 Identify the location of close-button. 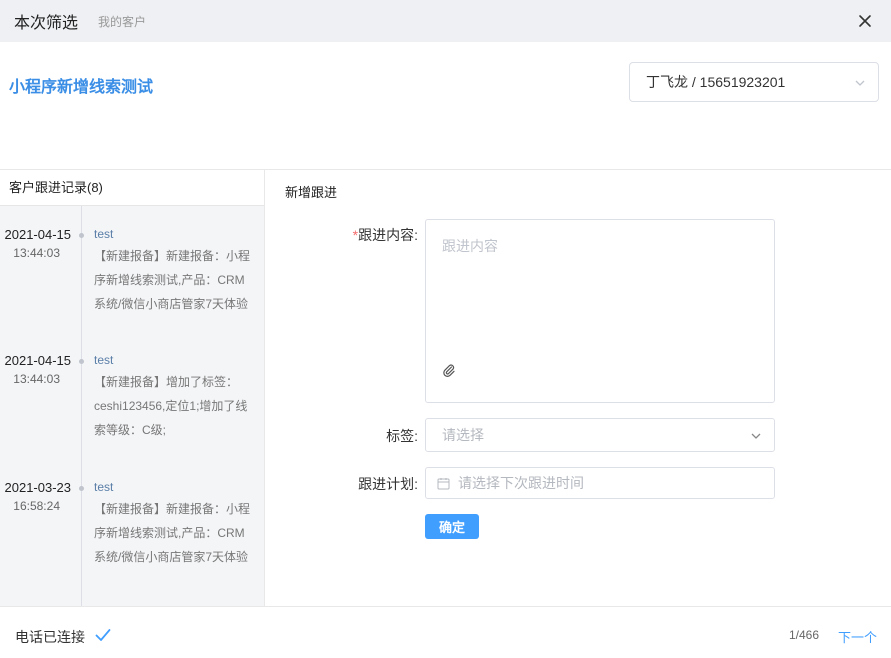
(865, 21).